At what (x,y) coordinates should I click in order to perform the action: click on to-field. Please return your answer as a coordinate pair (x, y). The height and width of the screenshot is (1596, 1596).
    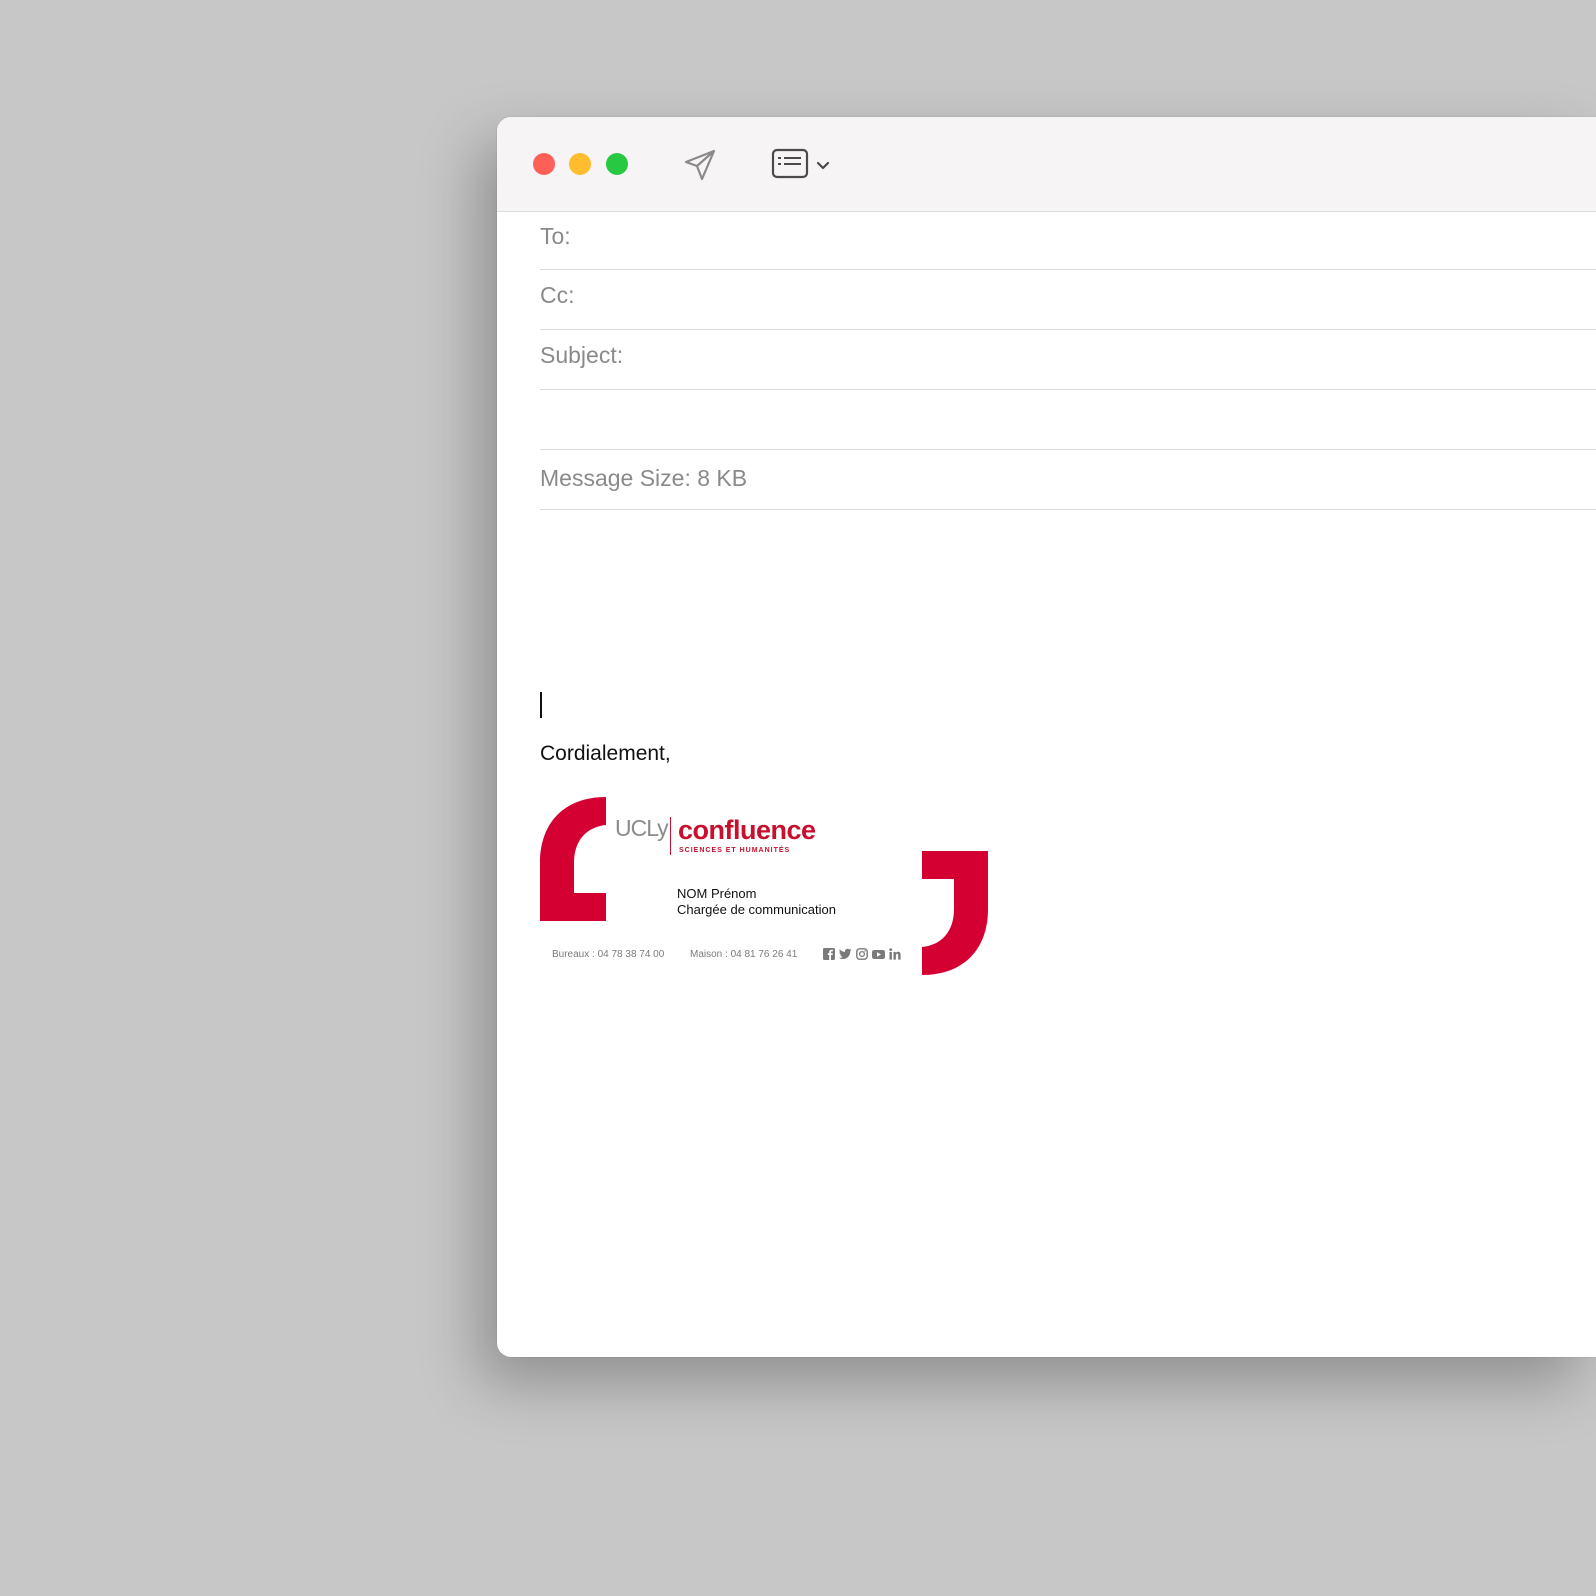
    Looking at the image, I should click on (1113, 238).